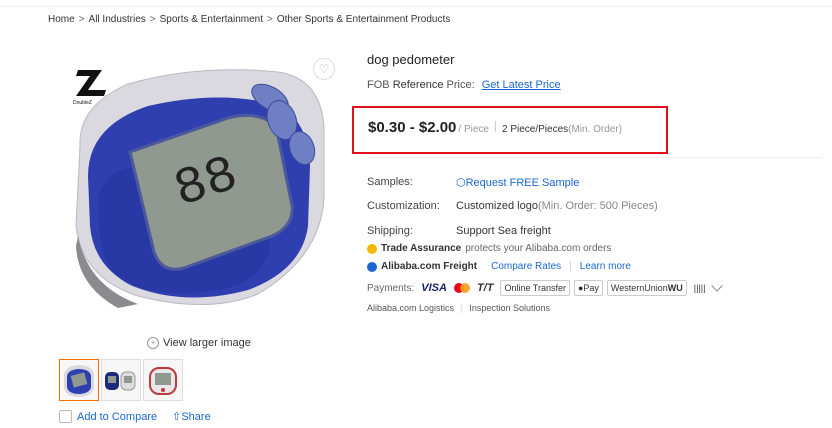  I want to click on compare-share-row: Add to Compare ⇧Share, so click(135, 416).